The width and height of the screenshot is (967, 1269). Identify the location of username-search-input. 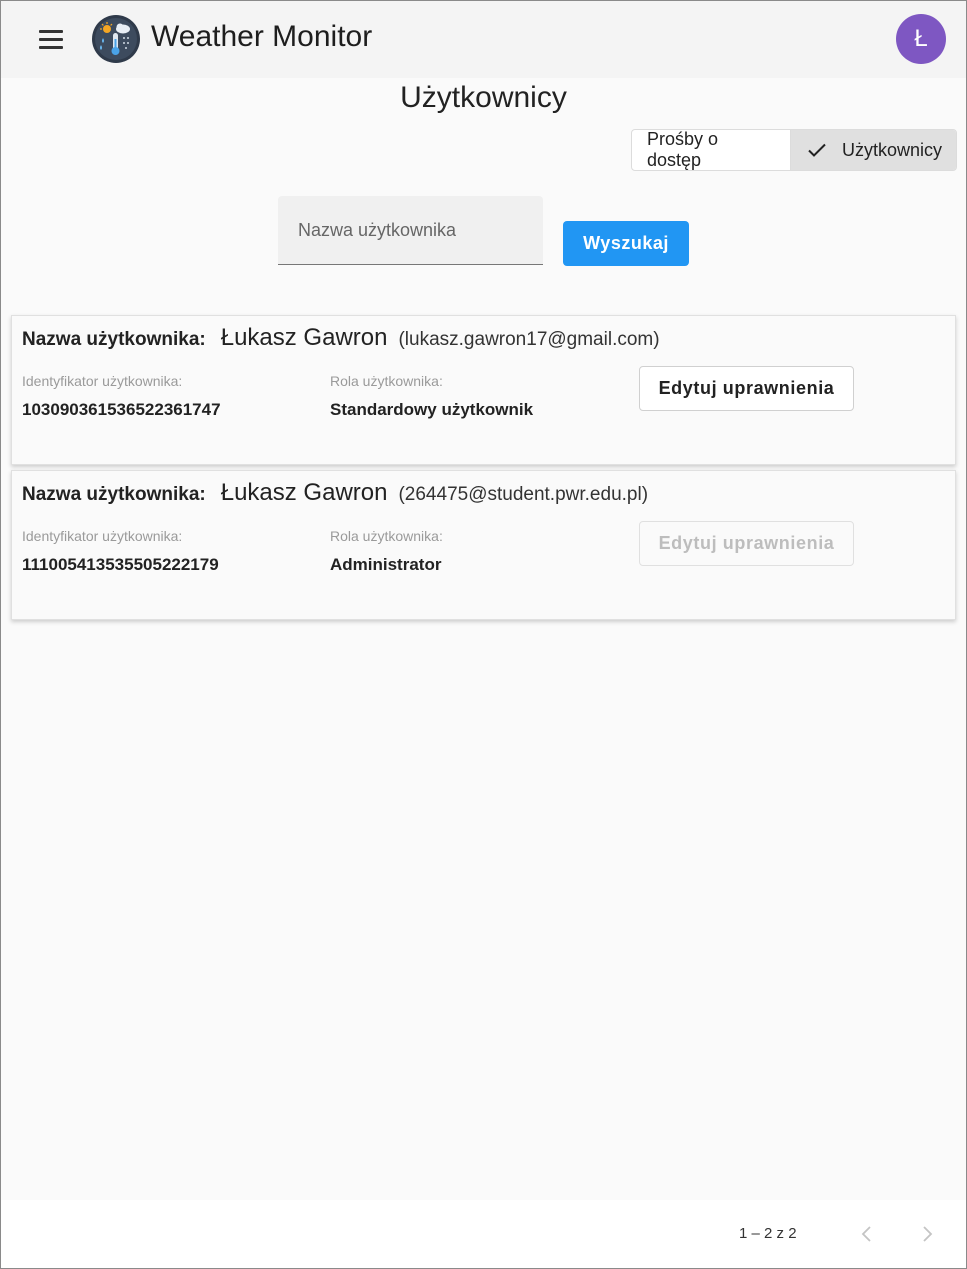
(403, 230).